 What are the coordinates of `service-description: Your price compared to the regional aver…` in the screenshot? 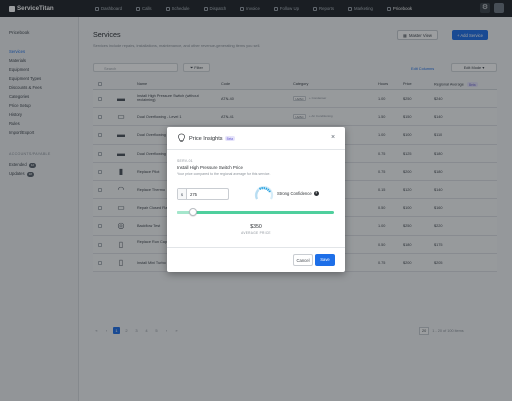 It's located at (224, 174).